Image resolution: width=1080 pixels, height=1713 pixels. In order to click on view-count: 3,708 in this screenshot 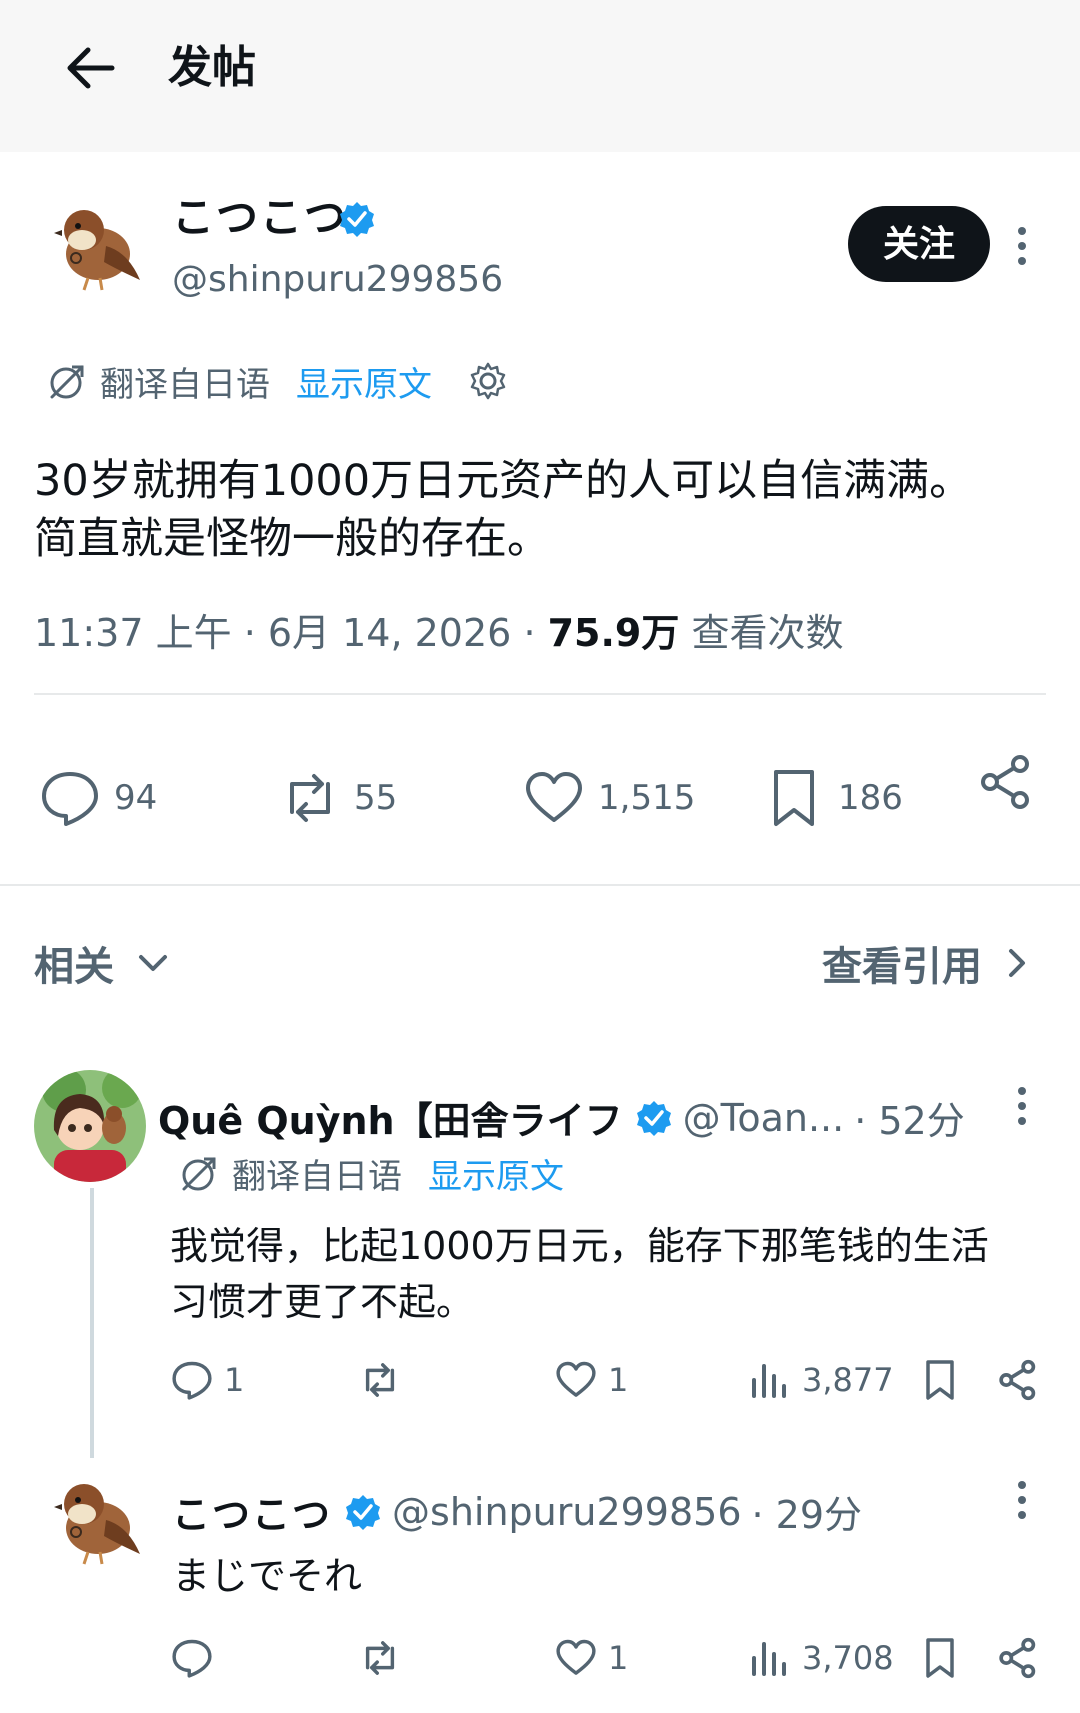, I will do `click(848, 1658)`.